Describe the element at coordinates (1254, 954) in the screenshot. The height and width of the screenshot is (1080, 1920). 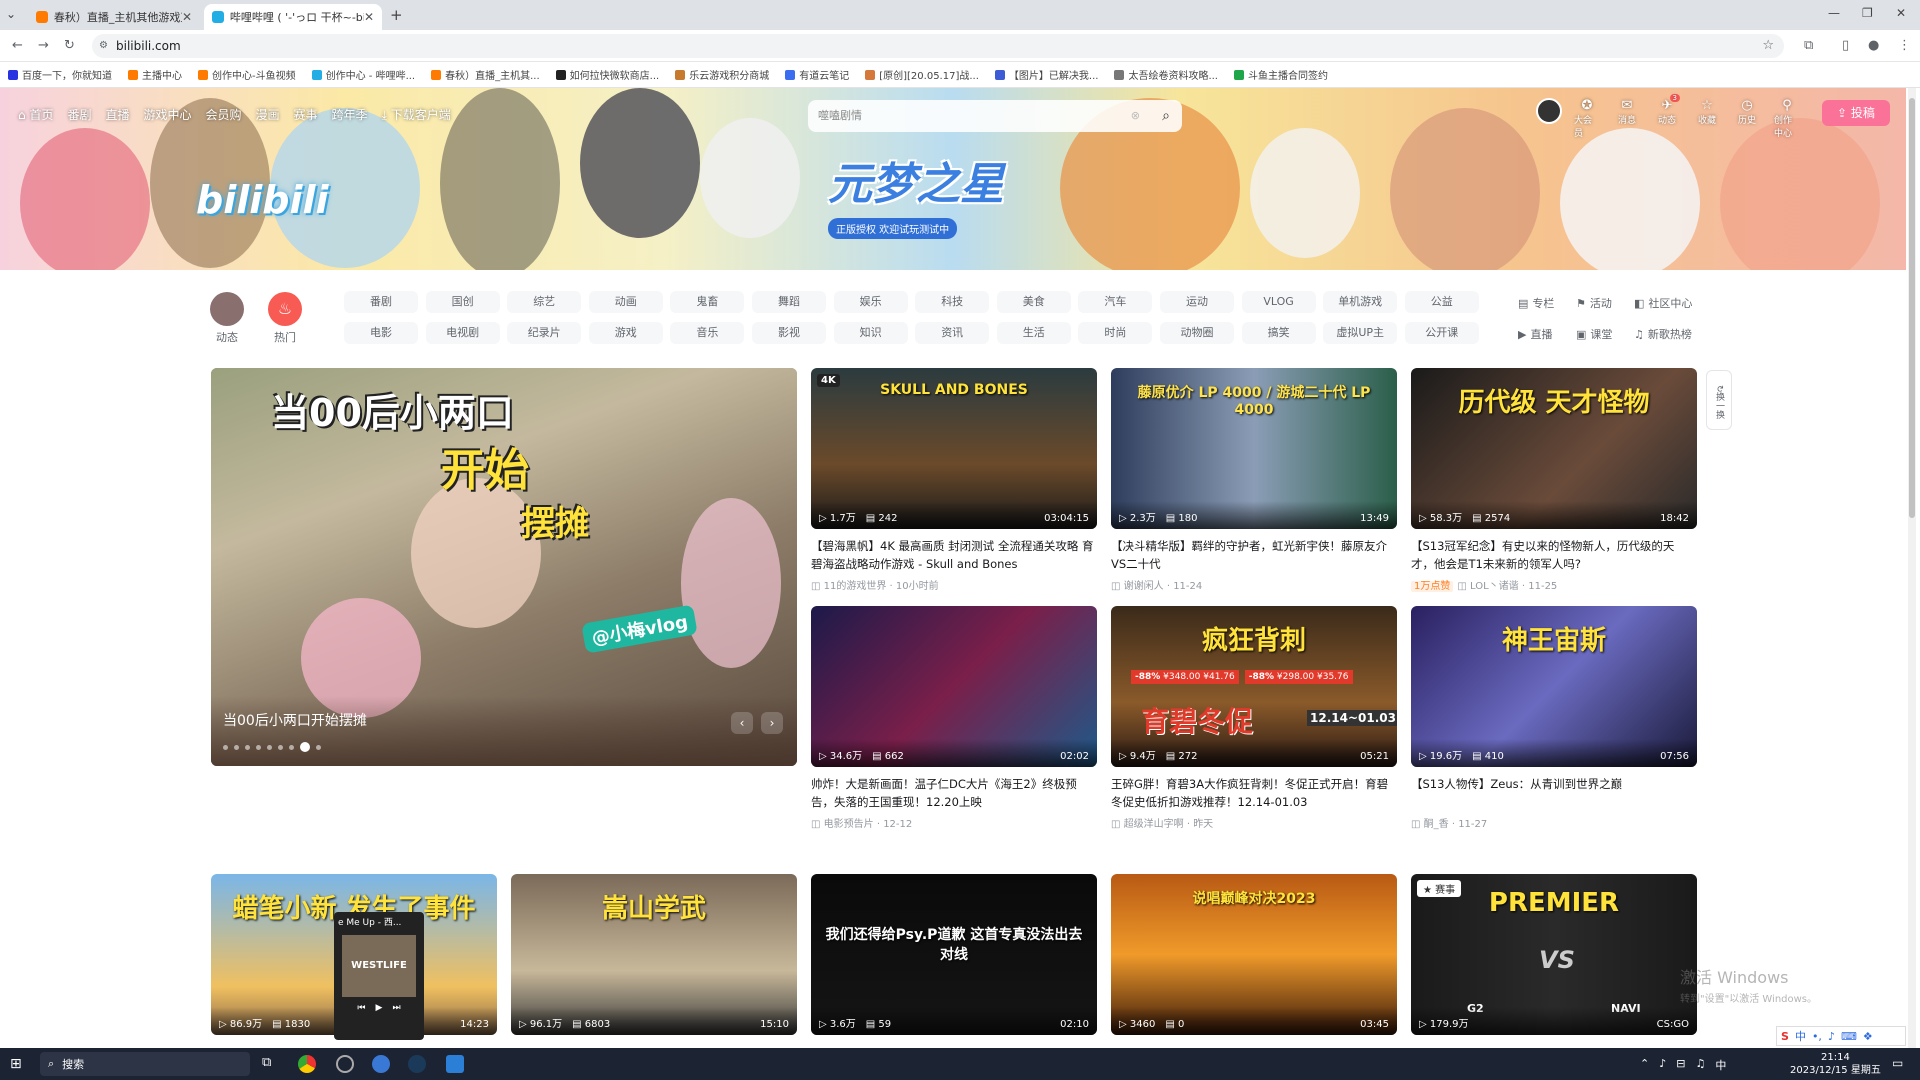
I see `video-thumbnail: 说唱巅峰对决2023 ▷ 3460 ▤ 0 03:45` at that location.